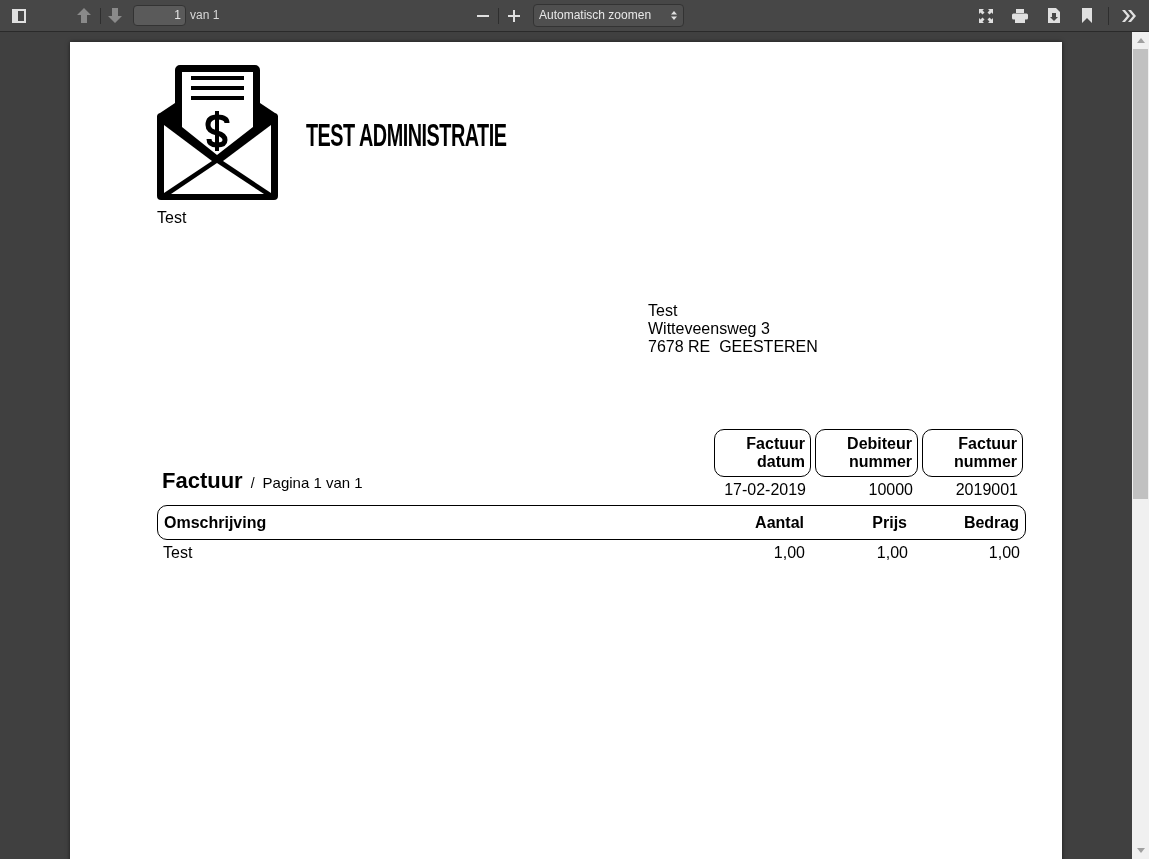  What do you see at coordinates (986, 490) in the screenshot?
I see `info-value: 2019001` at bounding box center [986, 490].